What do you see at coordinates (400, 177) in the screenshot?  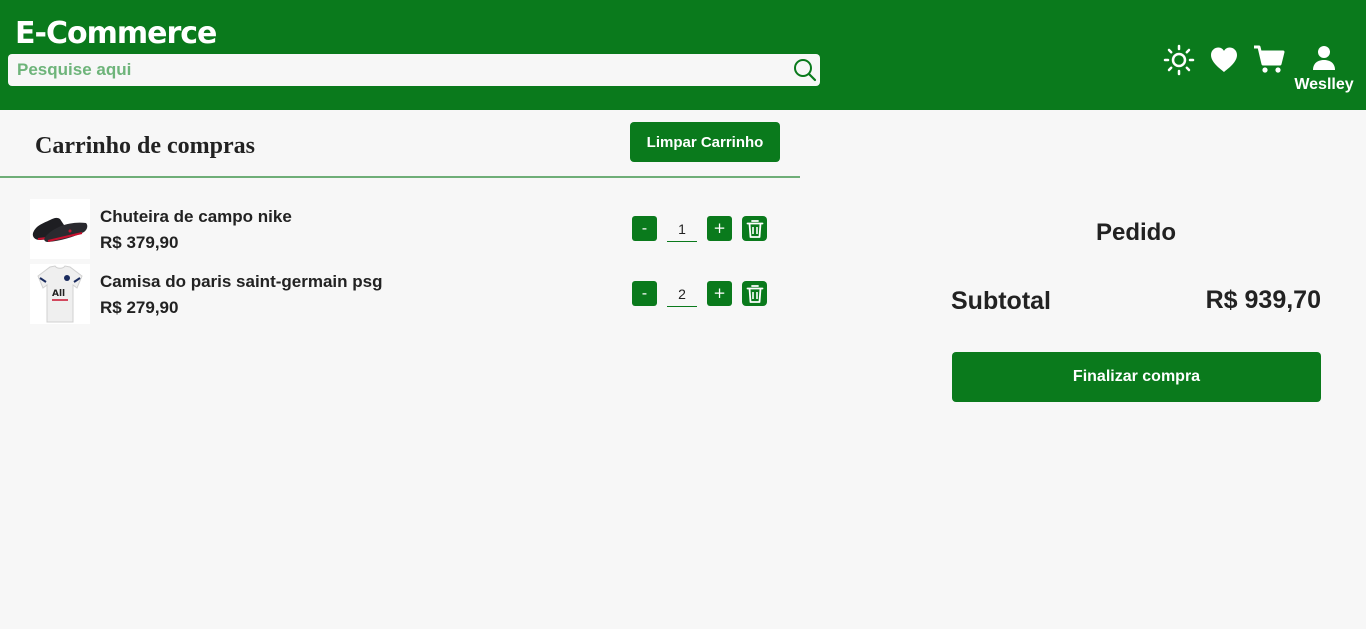 I see `cart-divider` at bounding box center [400, 177].